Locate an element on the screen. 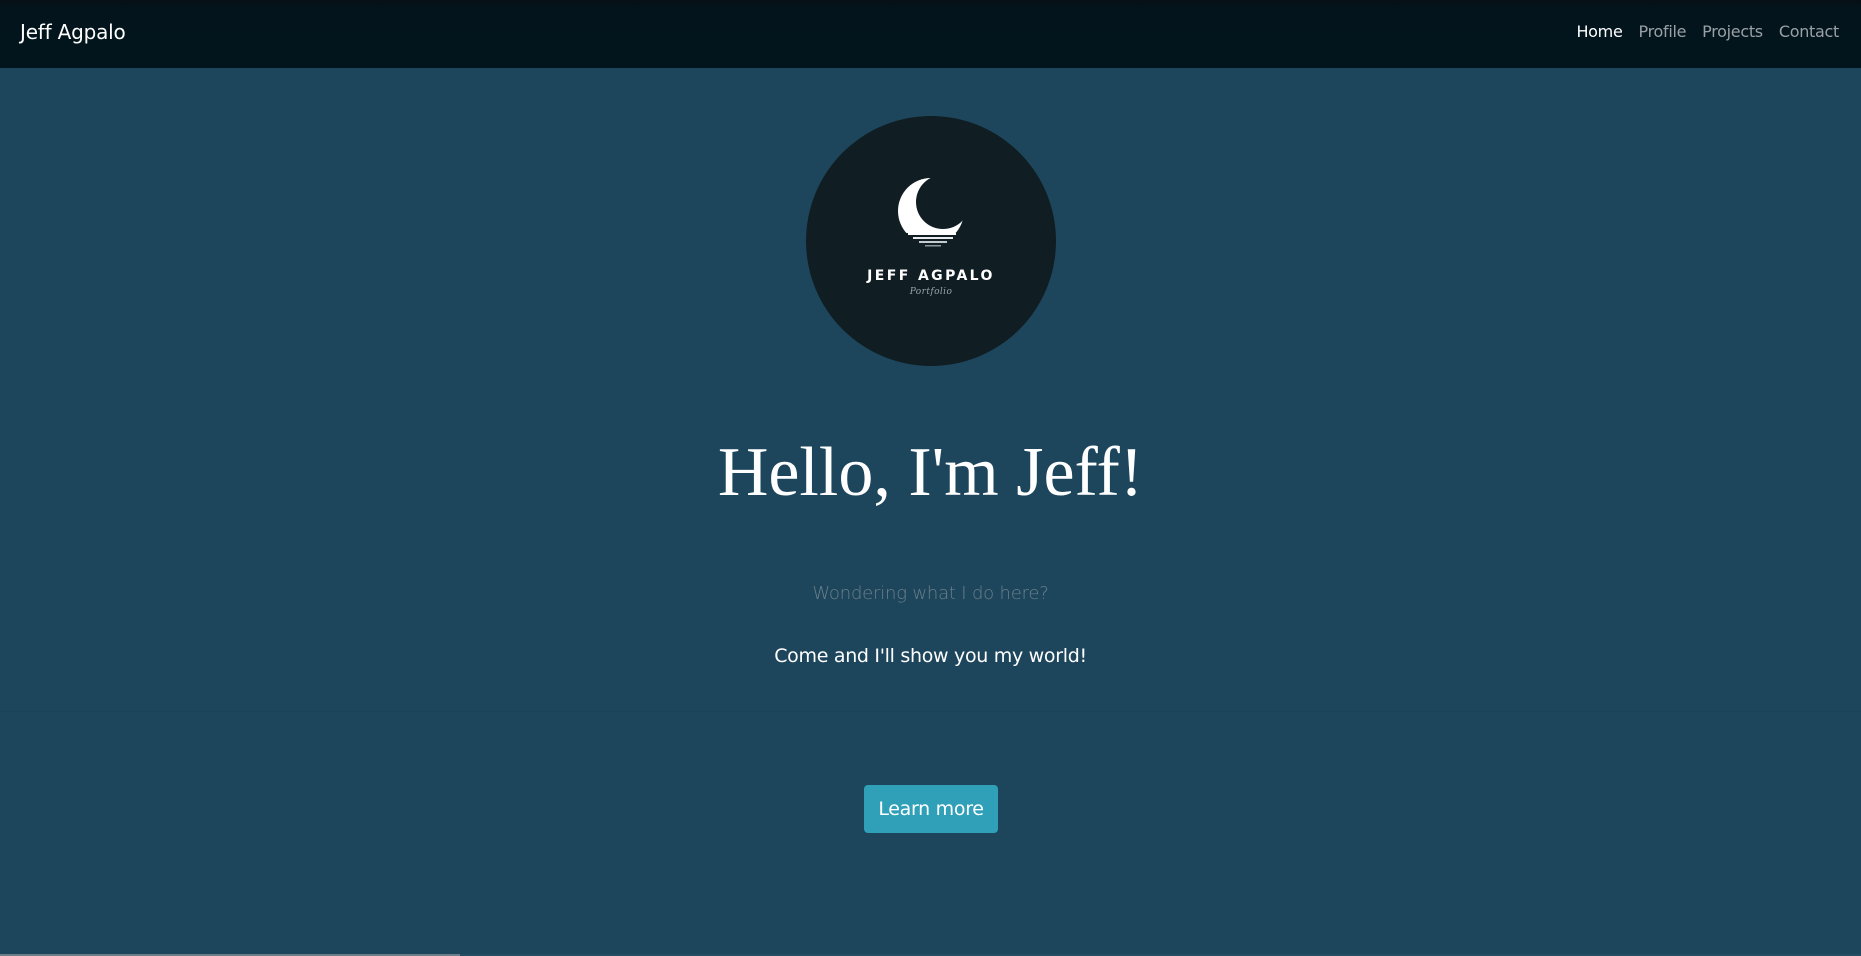 The width and height of the screenshot is (1861, 956). logo-name: JEFF AGPALO is located at coordinates (931, 276).